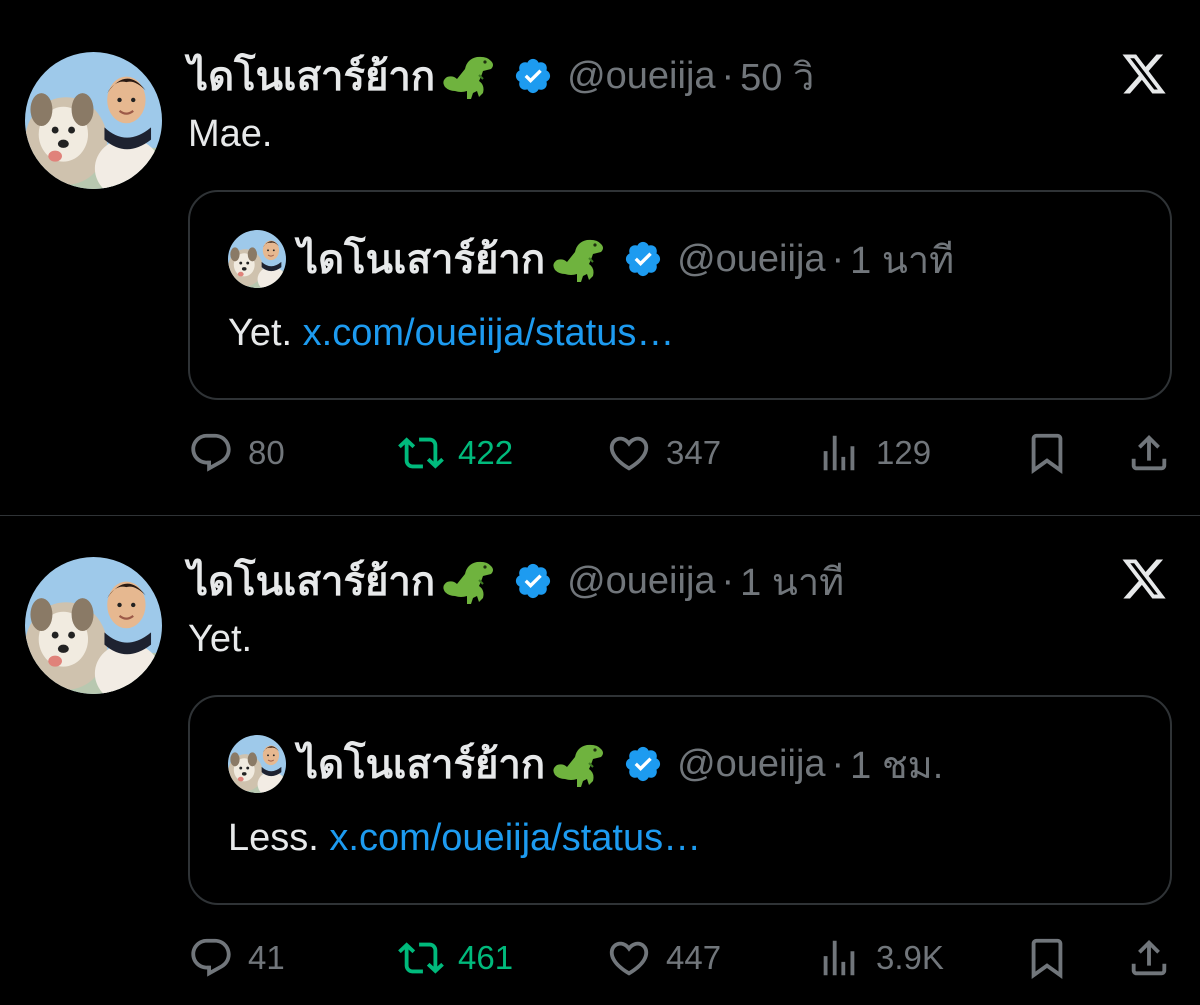 This screenshot has height=1005, width=1200. I want to click on views-button: 3.9K, so click(880, 958).